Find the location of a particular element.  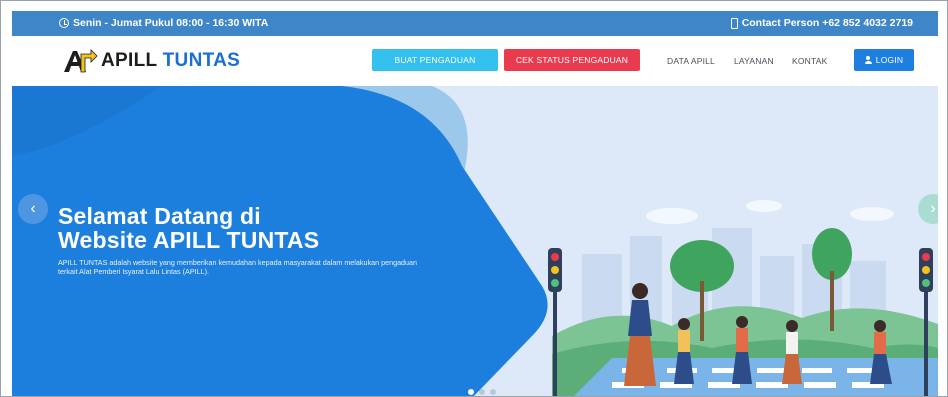

hero-title-line-2: Website APILL TUNTAS is located at coordinates (189, 240).